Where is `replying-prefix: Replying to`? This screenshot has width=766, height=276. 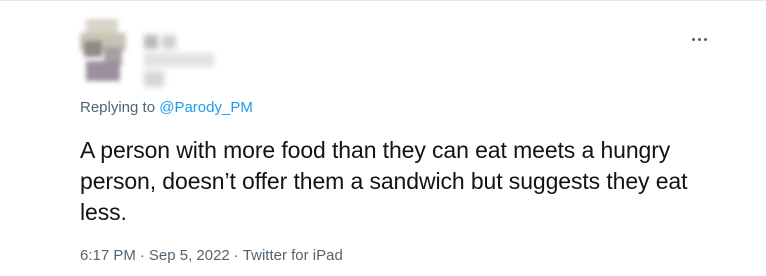 replying-prefix: Replying to is located at coordinates (120, 107).